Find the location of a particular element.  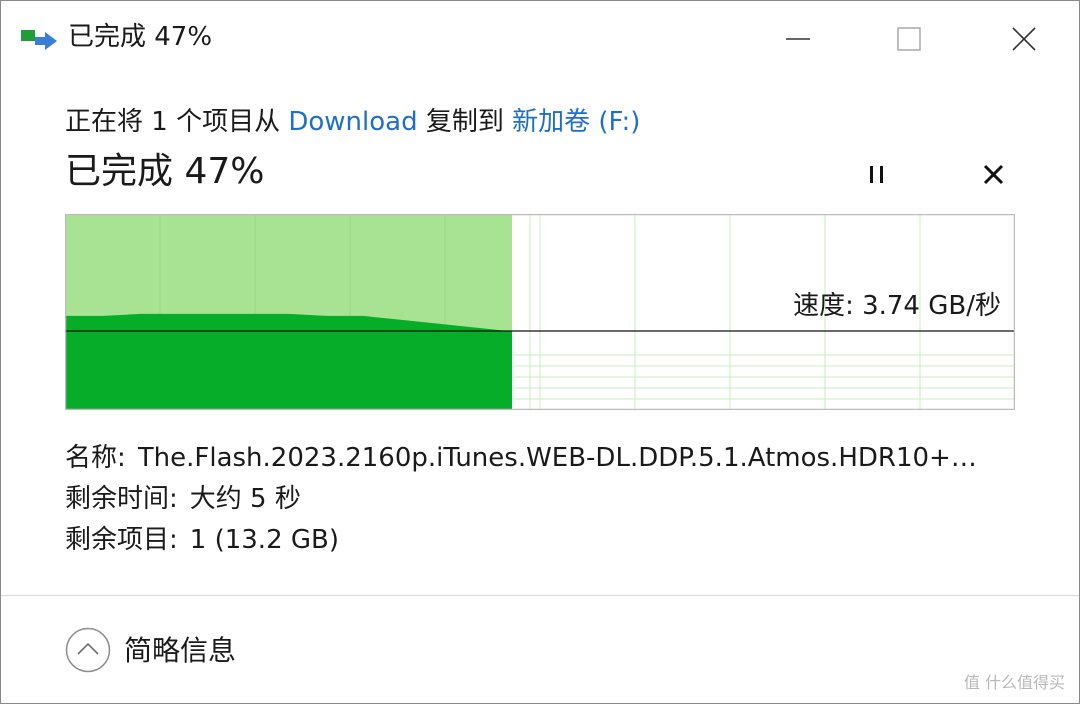

source-folder-link: Download is located at coordinates (352, 122).